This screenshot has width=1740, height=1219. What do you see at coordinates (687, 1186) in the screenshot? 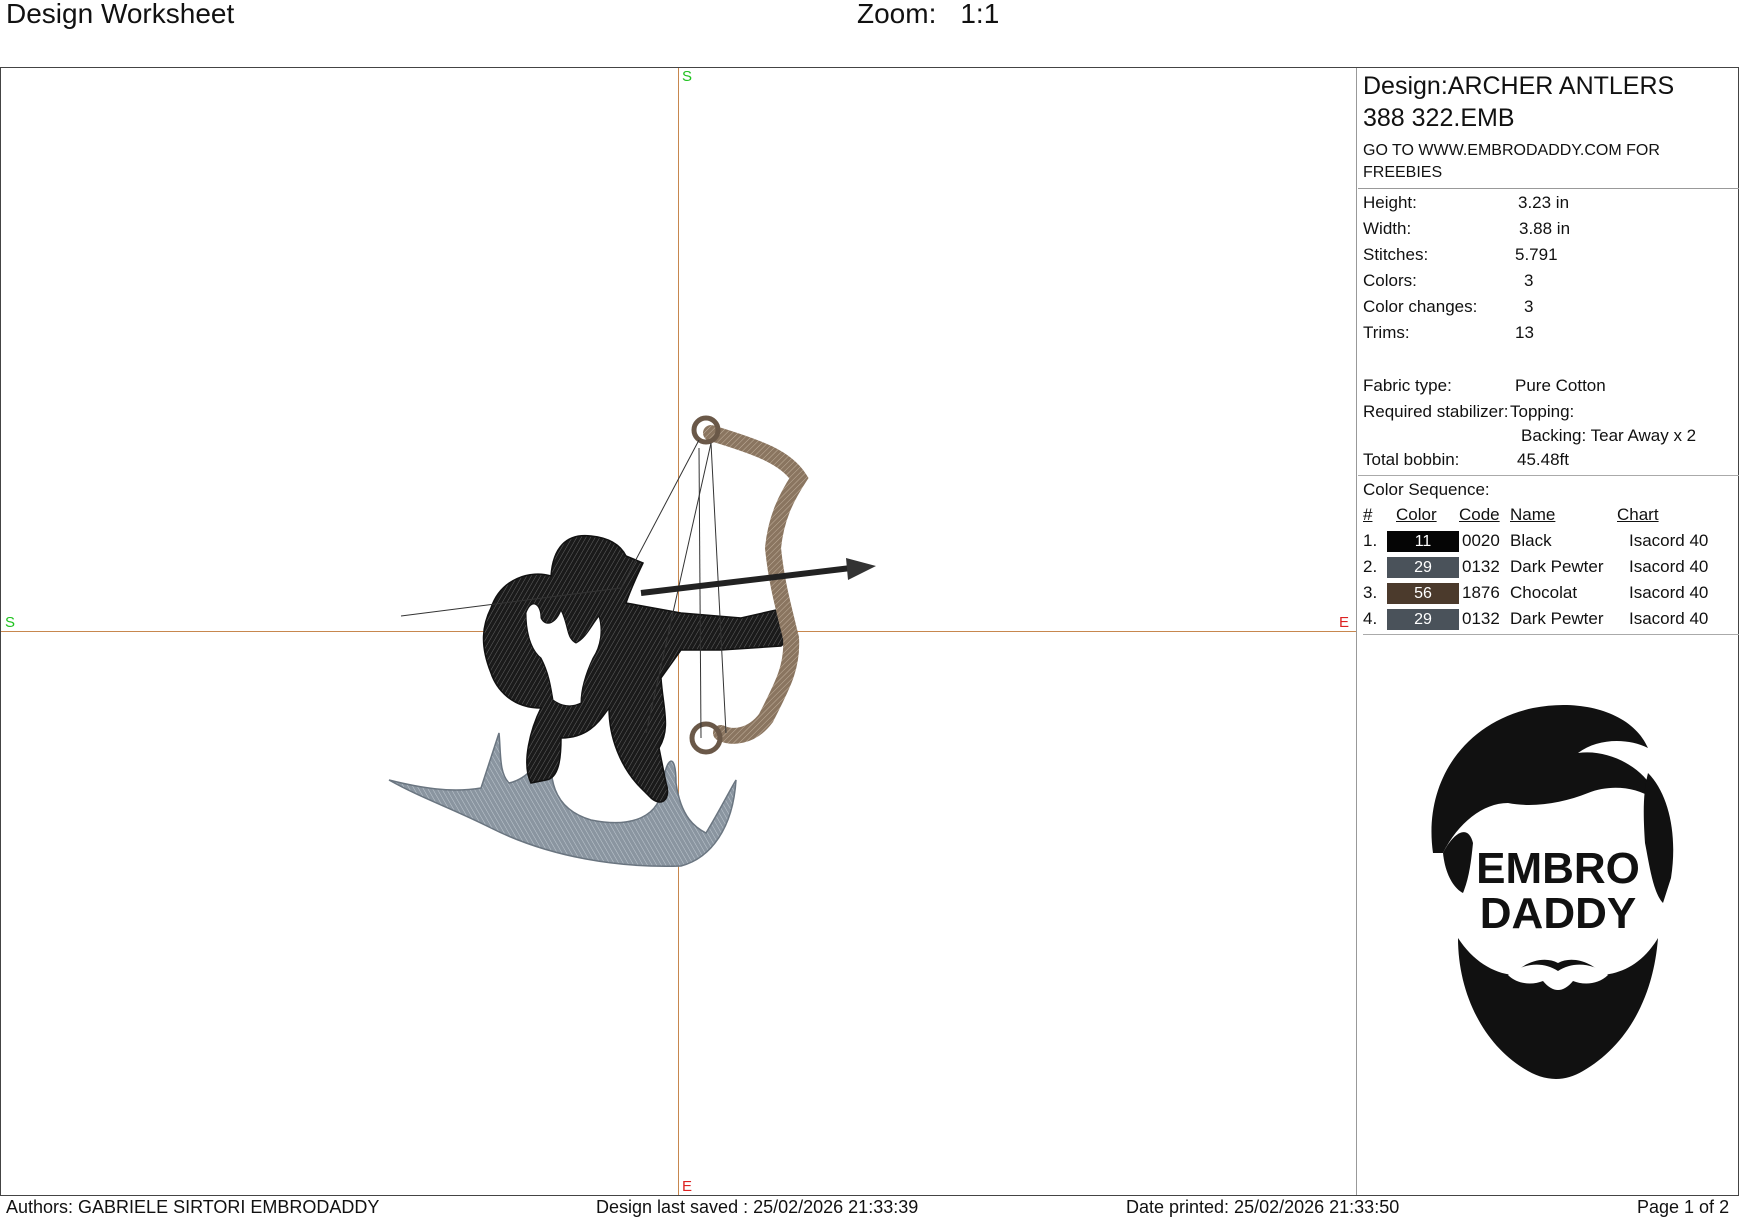
I see `end-marker-bottom: E` at bounding box center [687, 1186].